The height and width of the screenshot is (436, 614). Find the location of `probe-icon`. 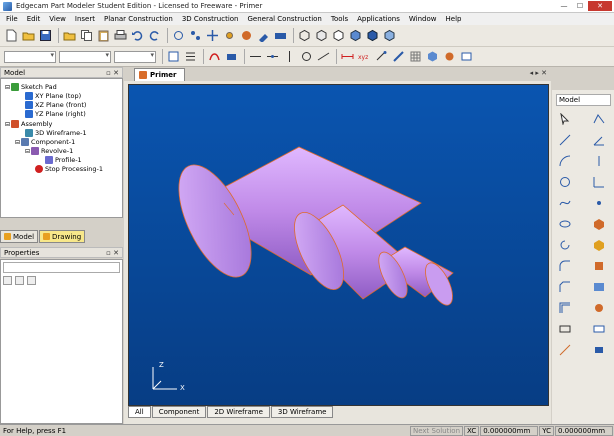

probe-icon is located at coordinates (263, 35).